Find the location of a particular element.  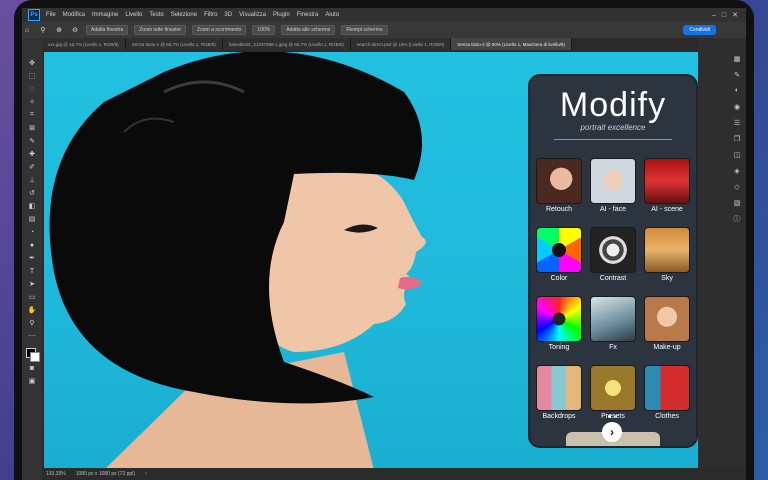

info-panel-icon: ⓘ is located at coordinates (737, 218).